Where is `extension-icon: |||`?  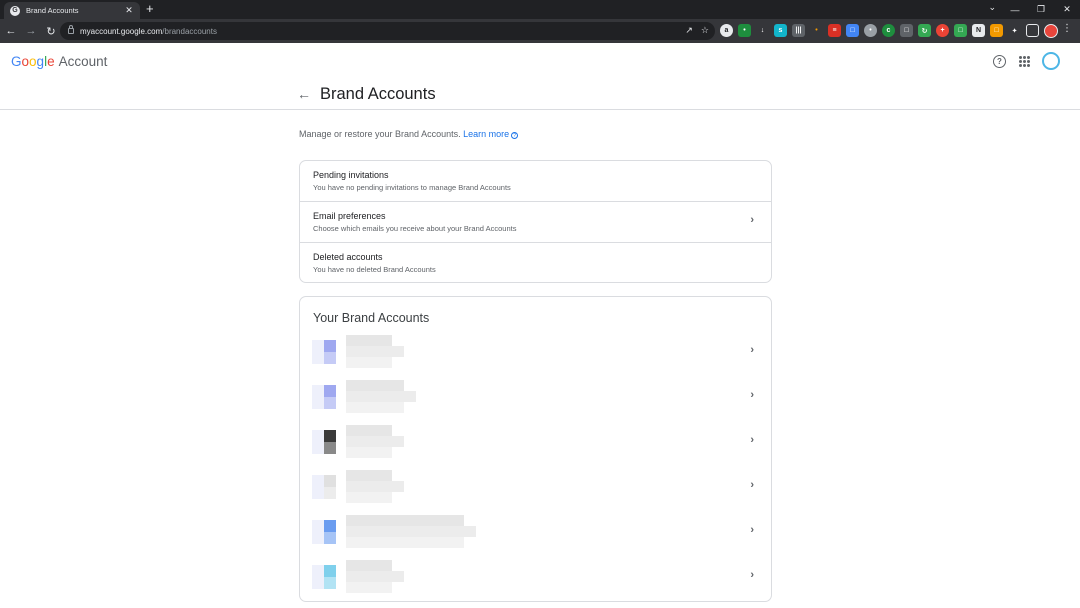
extension-icon: ||| is located at coordinates (798, 30).